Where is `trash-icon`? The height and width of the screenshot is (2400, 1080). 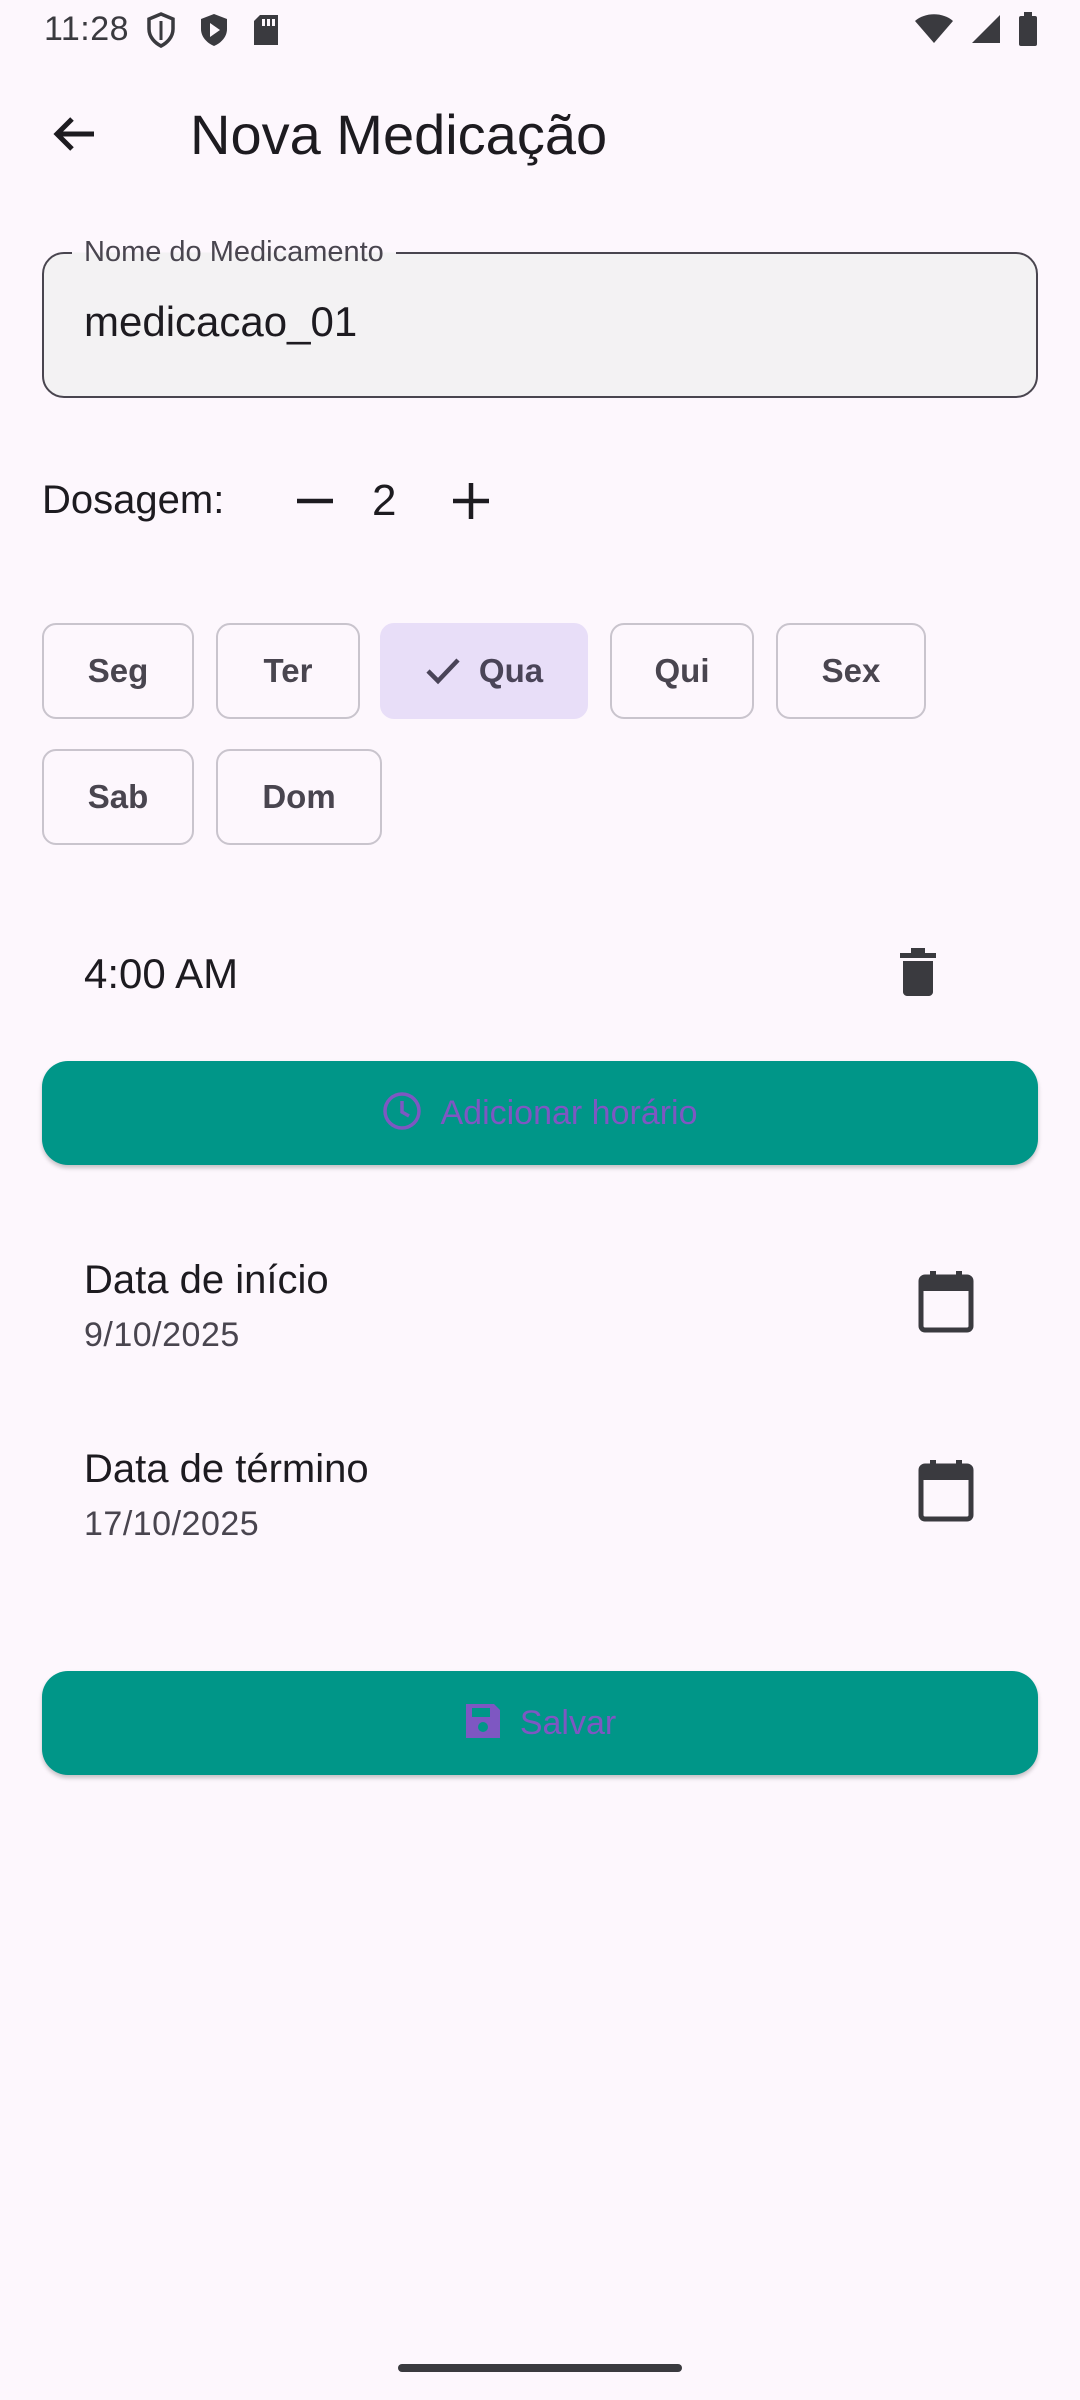
trash-icon is located at coordinates (918, 974).